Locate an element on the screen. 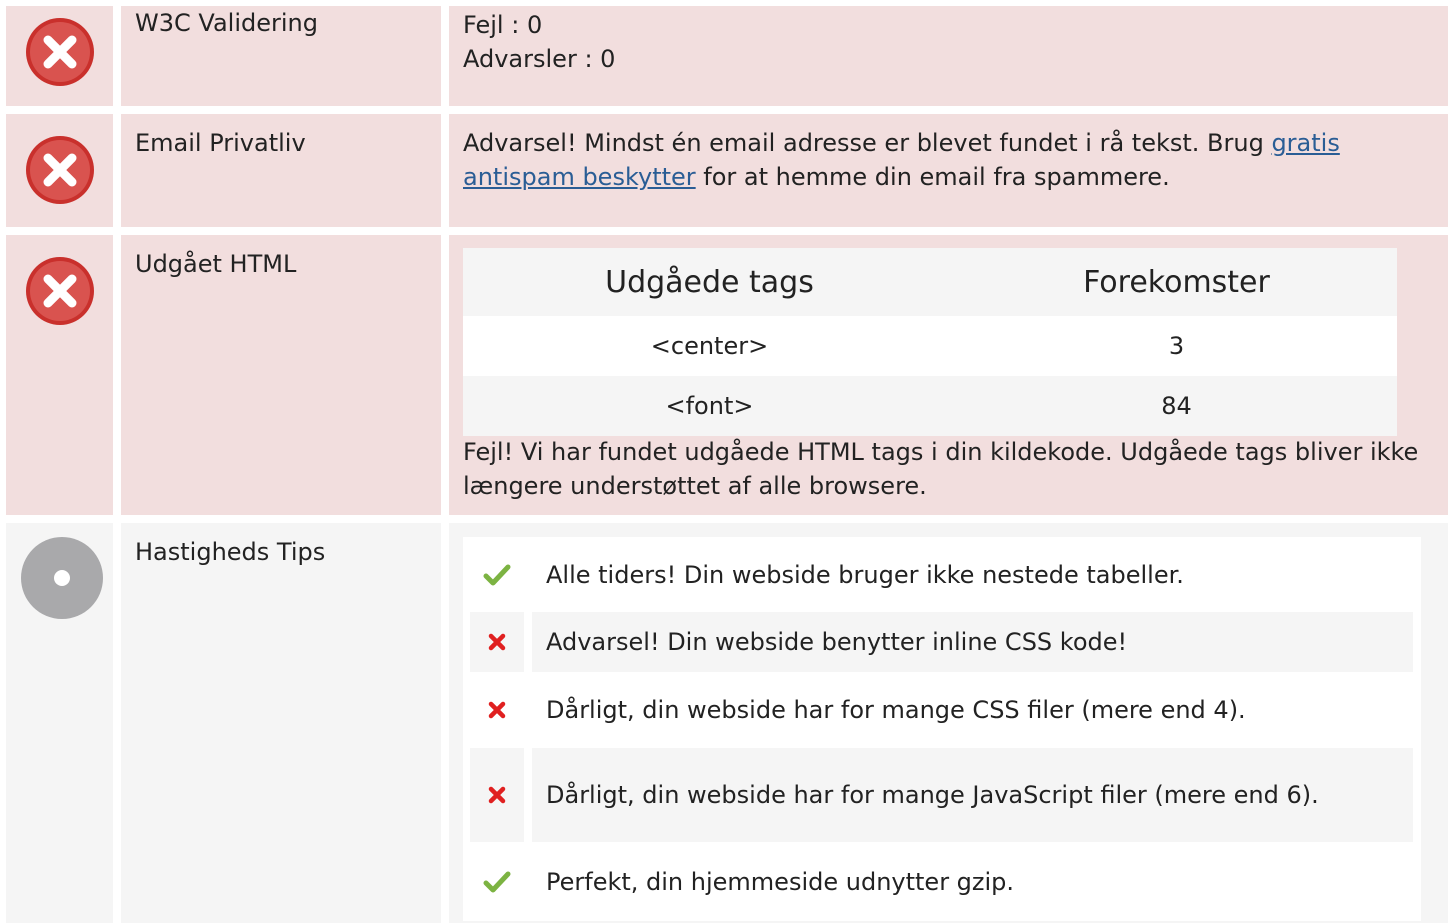 This screenshot has width=1448, height=923. tag-cell: <font> is located at coordinates (709, 406).